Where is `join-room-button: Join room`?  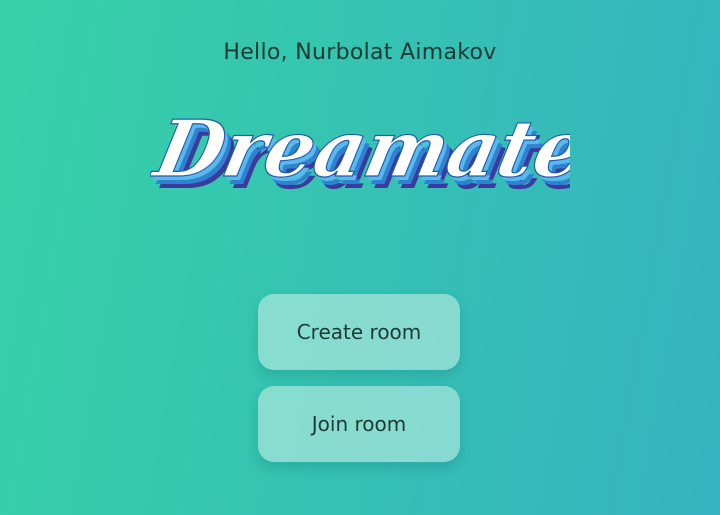 join-room-button: Join room is located at coordinates (359, 424).